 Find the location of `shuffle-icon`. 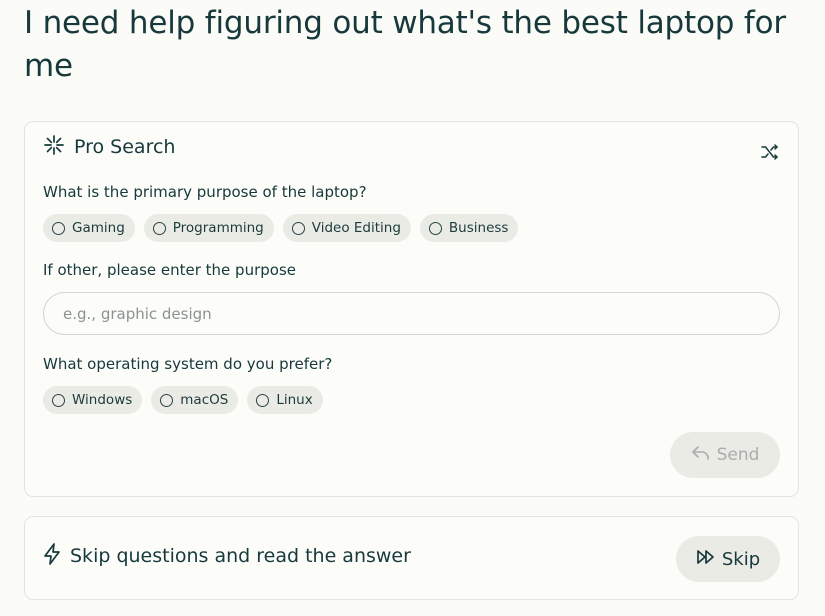

shuffle-icon is located at coordinates (770, 154).